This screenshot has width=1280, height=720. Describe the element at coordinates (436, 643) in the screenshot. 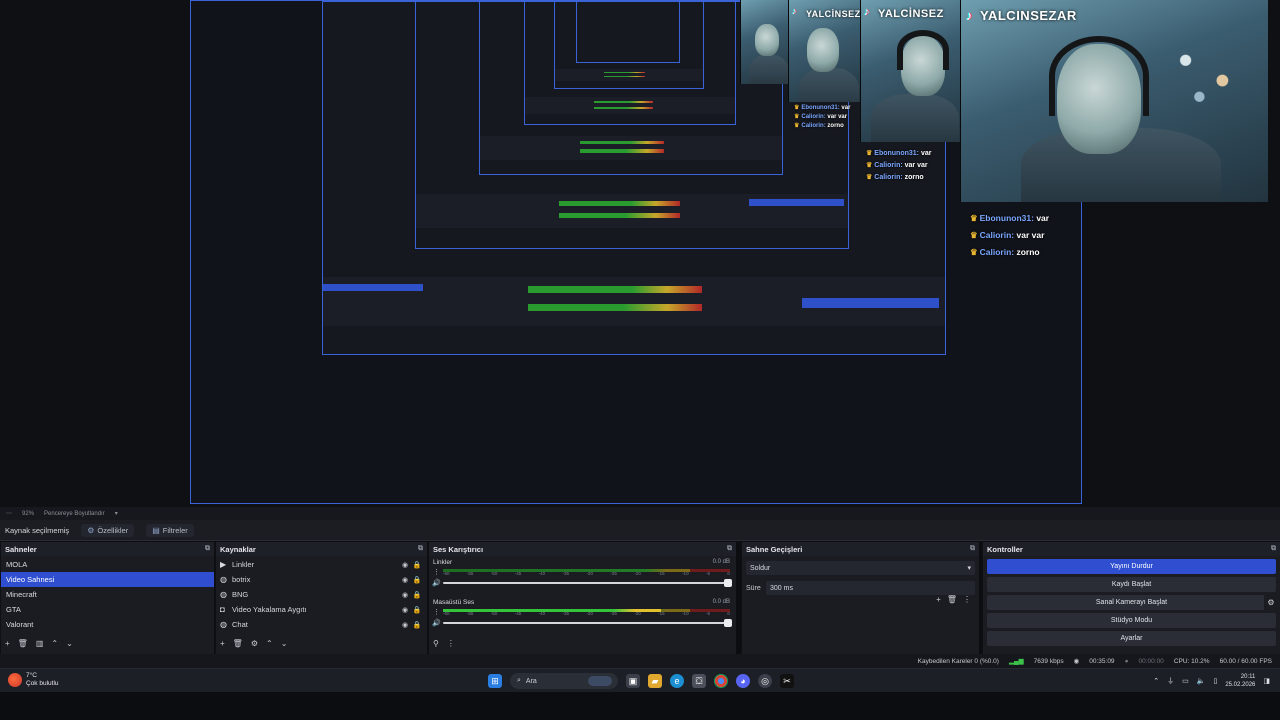

I see `link-icon: ⚲` at that location.